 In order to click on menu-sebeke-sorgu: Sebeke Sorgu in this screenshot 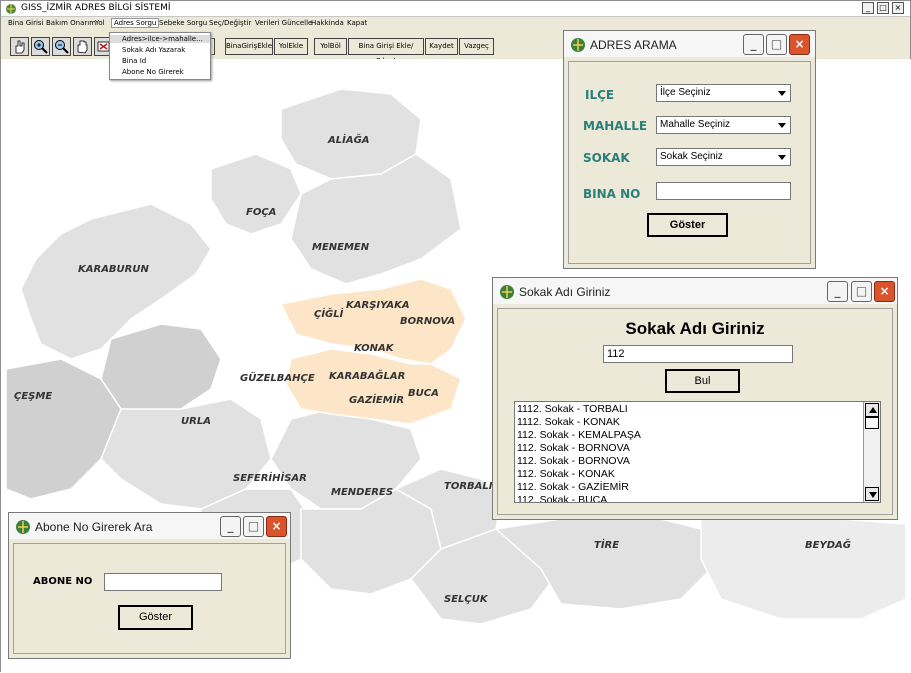, I will do `click(183, 23)`.